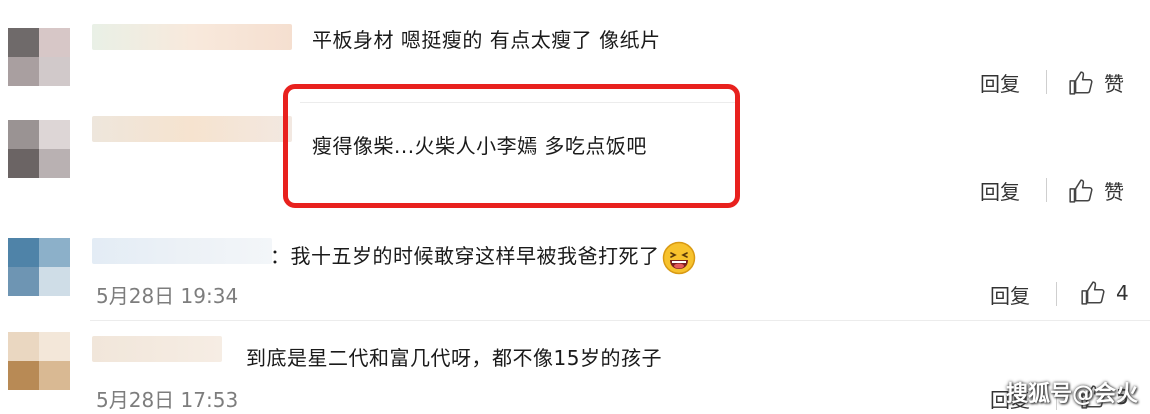  Describe the element at coordinates (167, 400) in the screenshot. I see `timestamp: 5月28日 17:53` at that location.